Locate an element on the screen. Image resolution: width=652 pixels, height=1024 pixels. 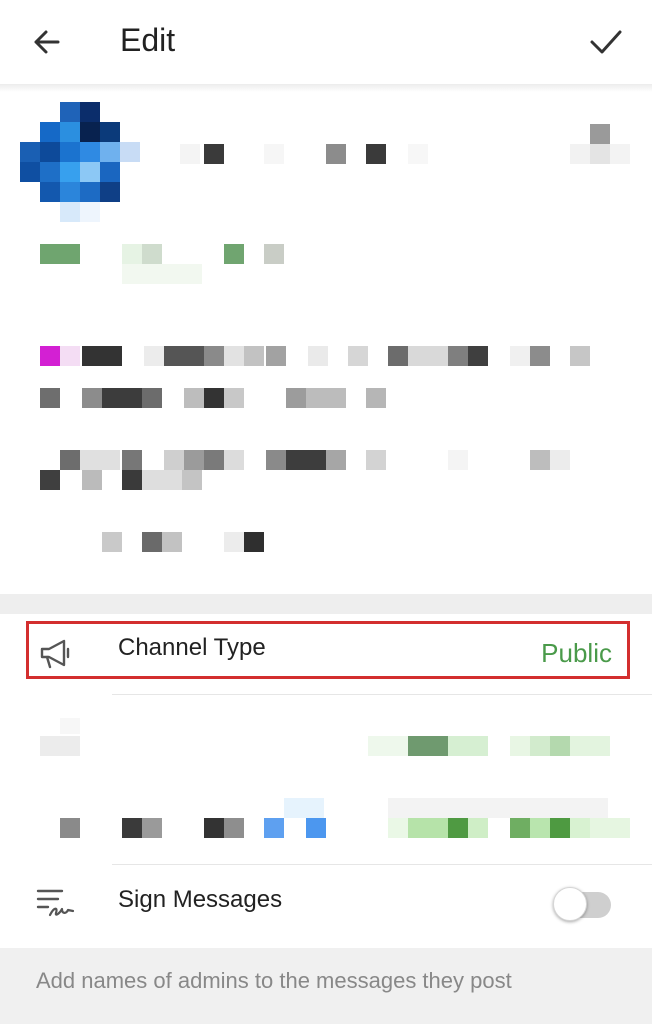
signature-icon is located at coordinates (56, 905).